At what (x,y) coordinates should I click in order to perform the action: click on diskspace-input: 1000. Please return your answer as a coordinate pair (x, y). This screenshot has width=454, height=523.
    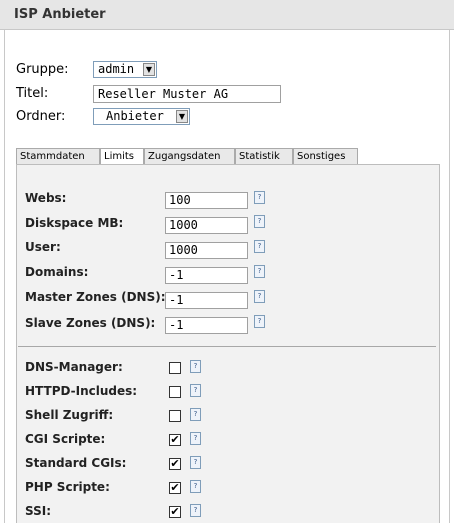
    Looking at the image, I should click on (206, 225).